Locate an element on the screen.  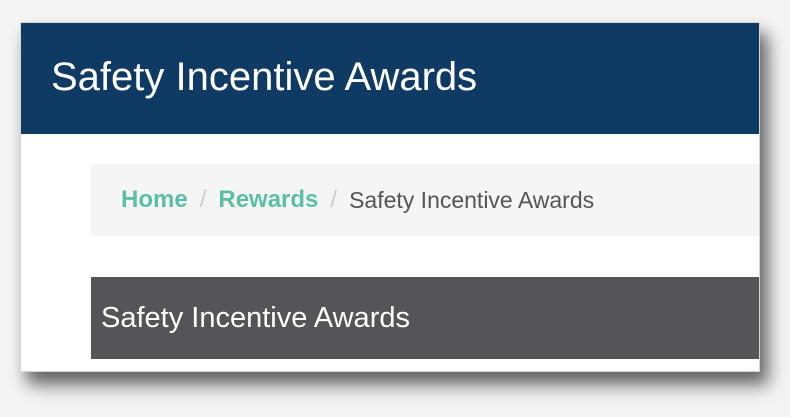
breadcrumb-rewards-link: Rewards is located at coordinates (268, 200).